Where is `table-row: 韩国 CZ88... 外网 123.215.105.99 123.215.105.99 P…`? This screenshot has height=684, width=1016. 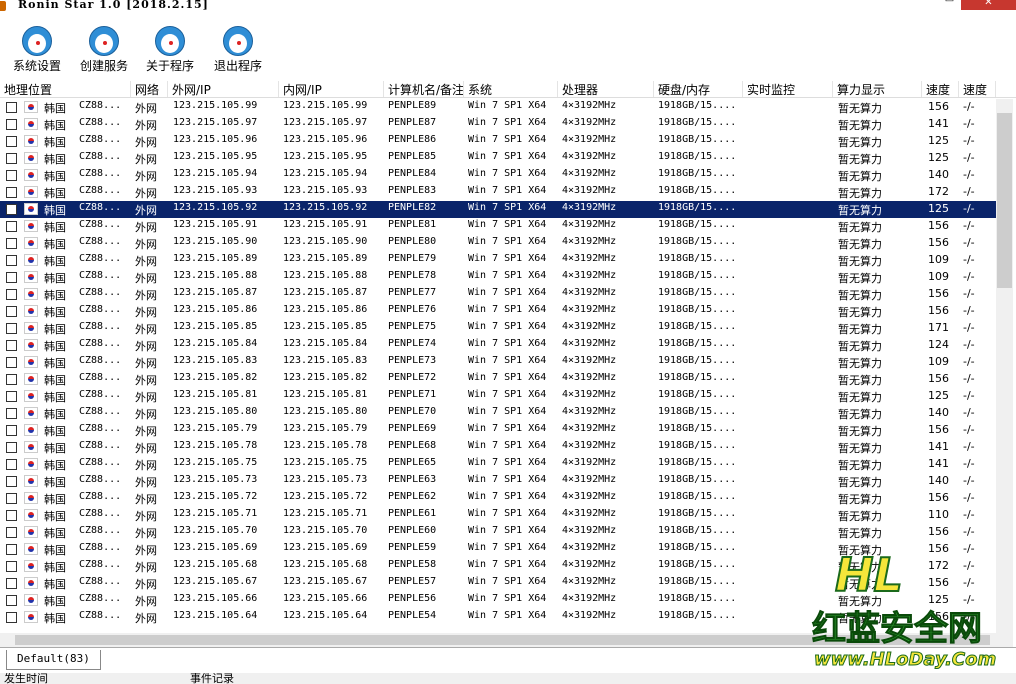
table-row: 韩国 CZ88... 外网 123.215.105.99 123.215.105.99 P… is located at coordinates (498, 107).